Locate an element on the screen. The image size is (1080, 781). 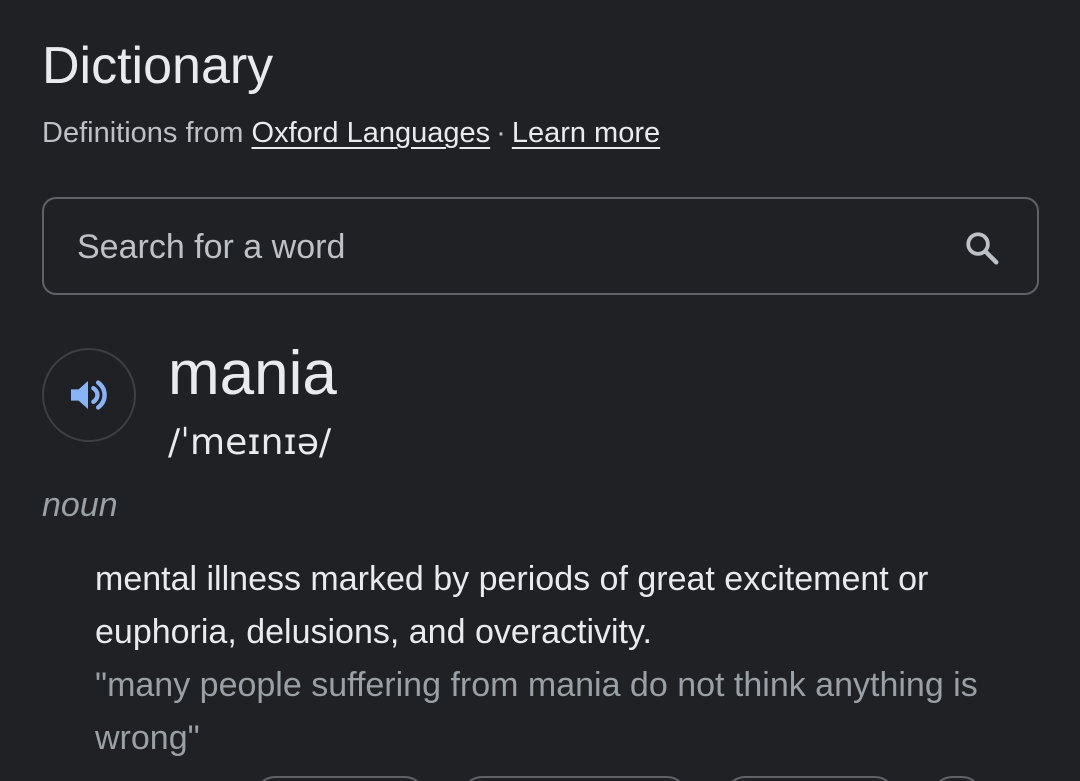
pronunciation-button is located at coordinates (89, 395).